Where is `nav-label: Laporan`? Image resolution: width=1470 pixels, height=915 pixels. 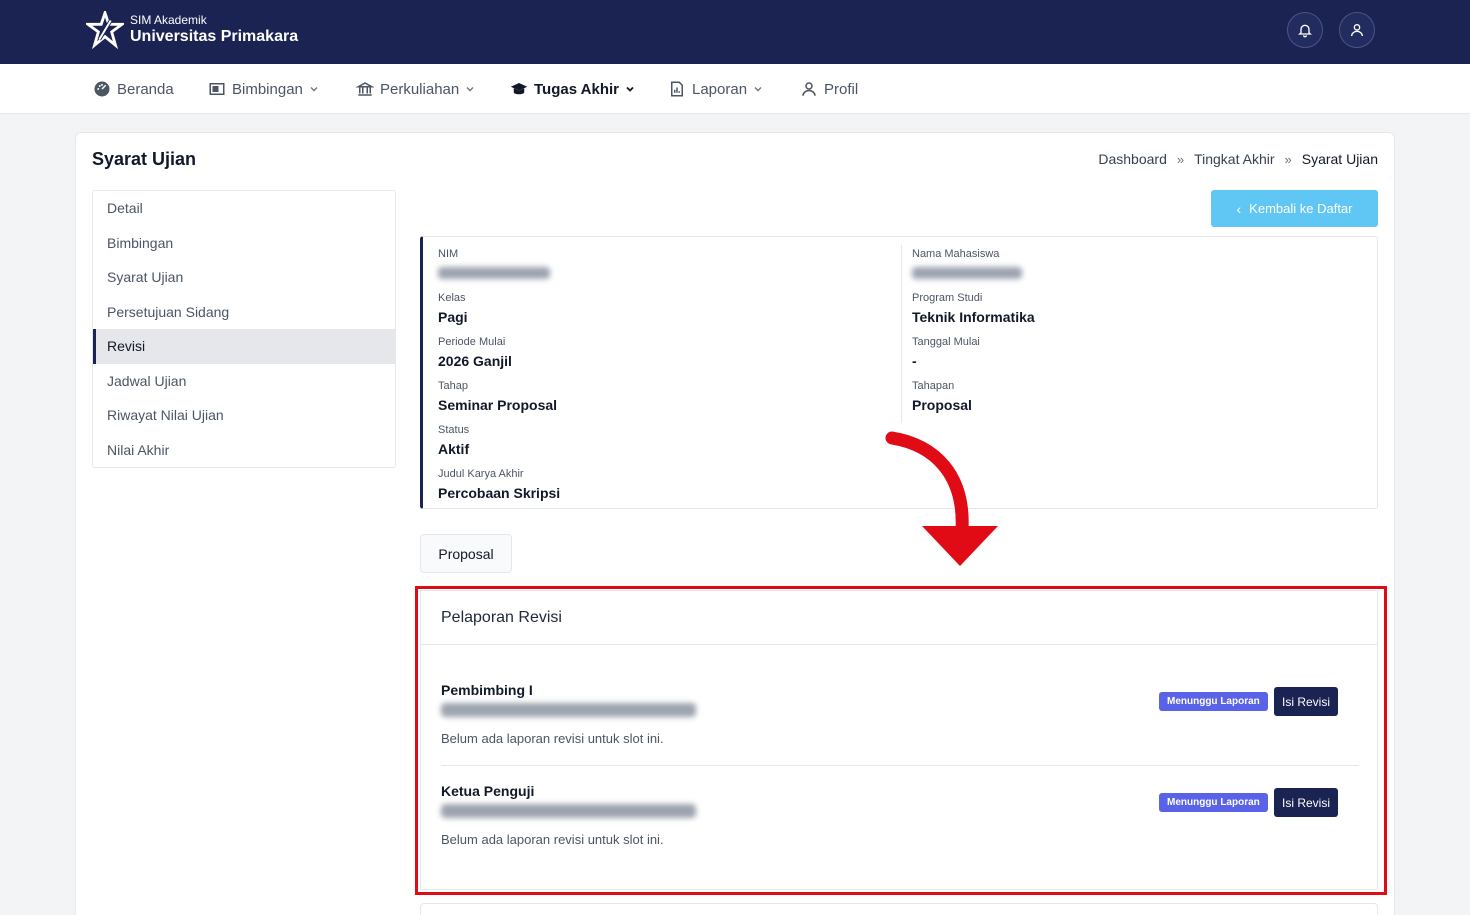 nav-label: Laporan is located at coordinates (720, 89).